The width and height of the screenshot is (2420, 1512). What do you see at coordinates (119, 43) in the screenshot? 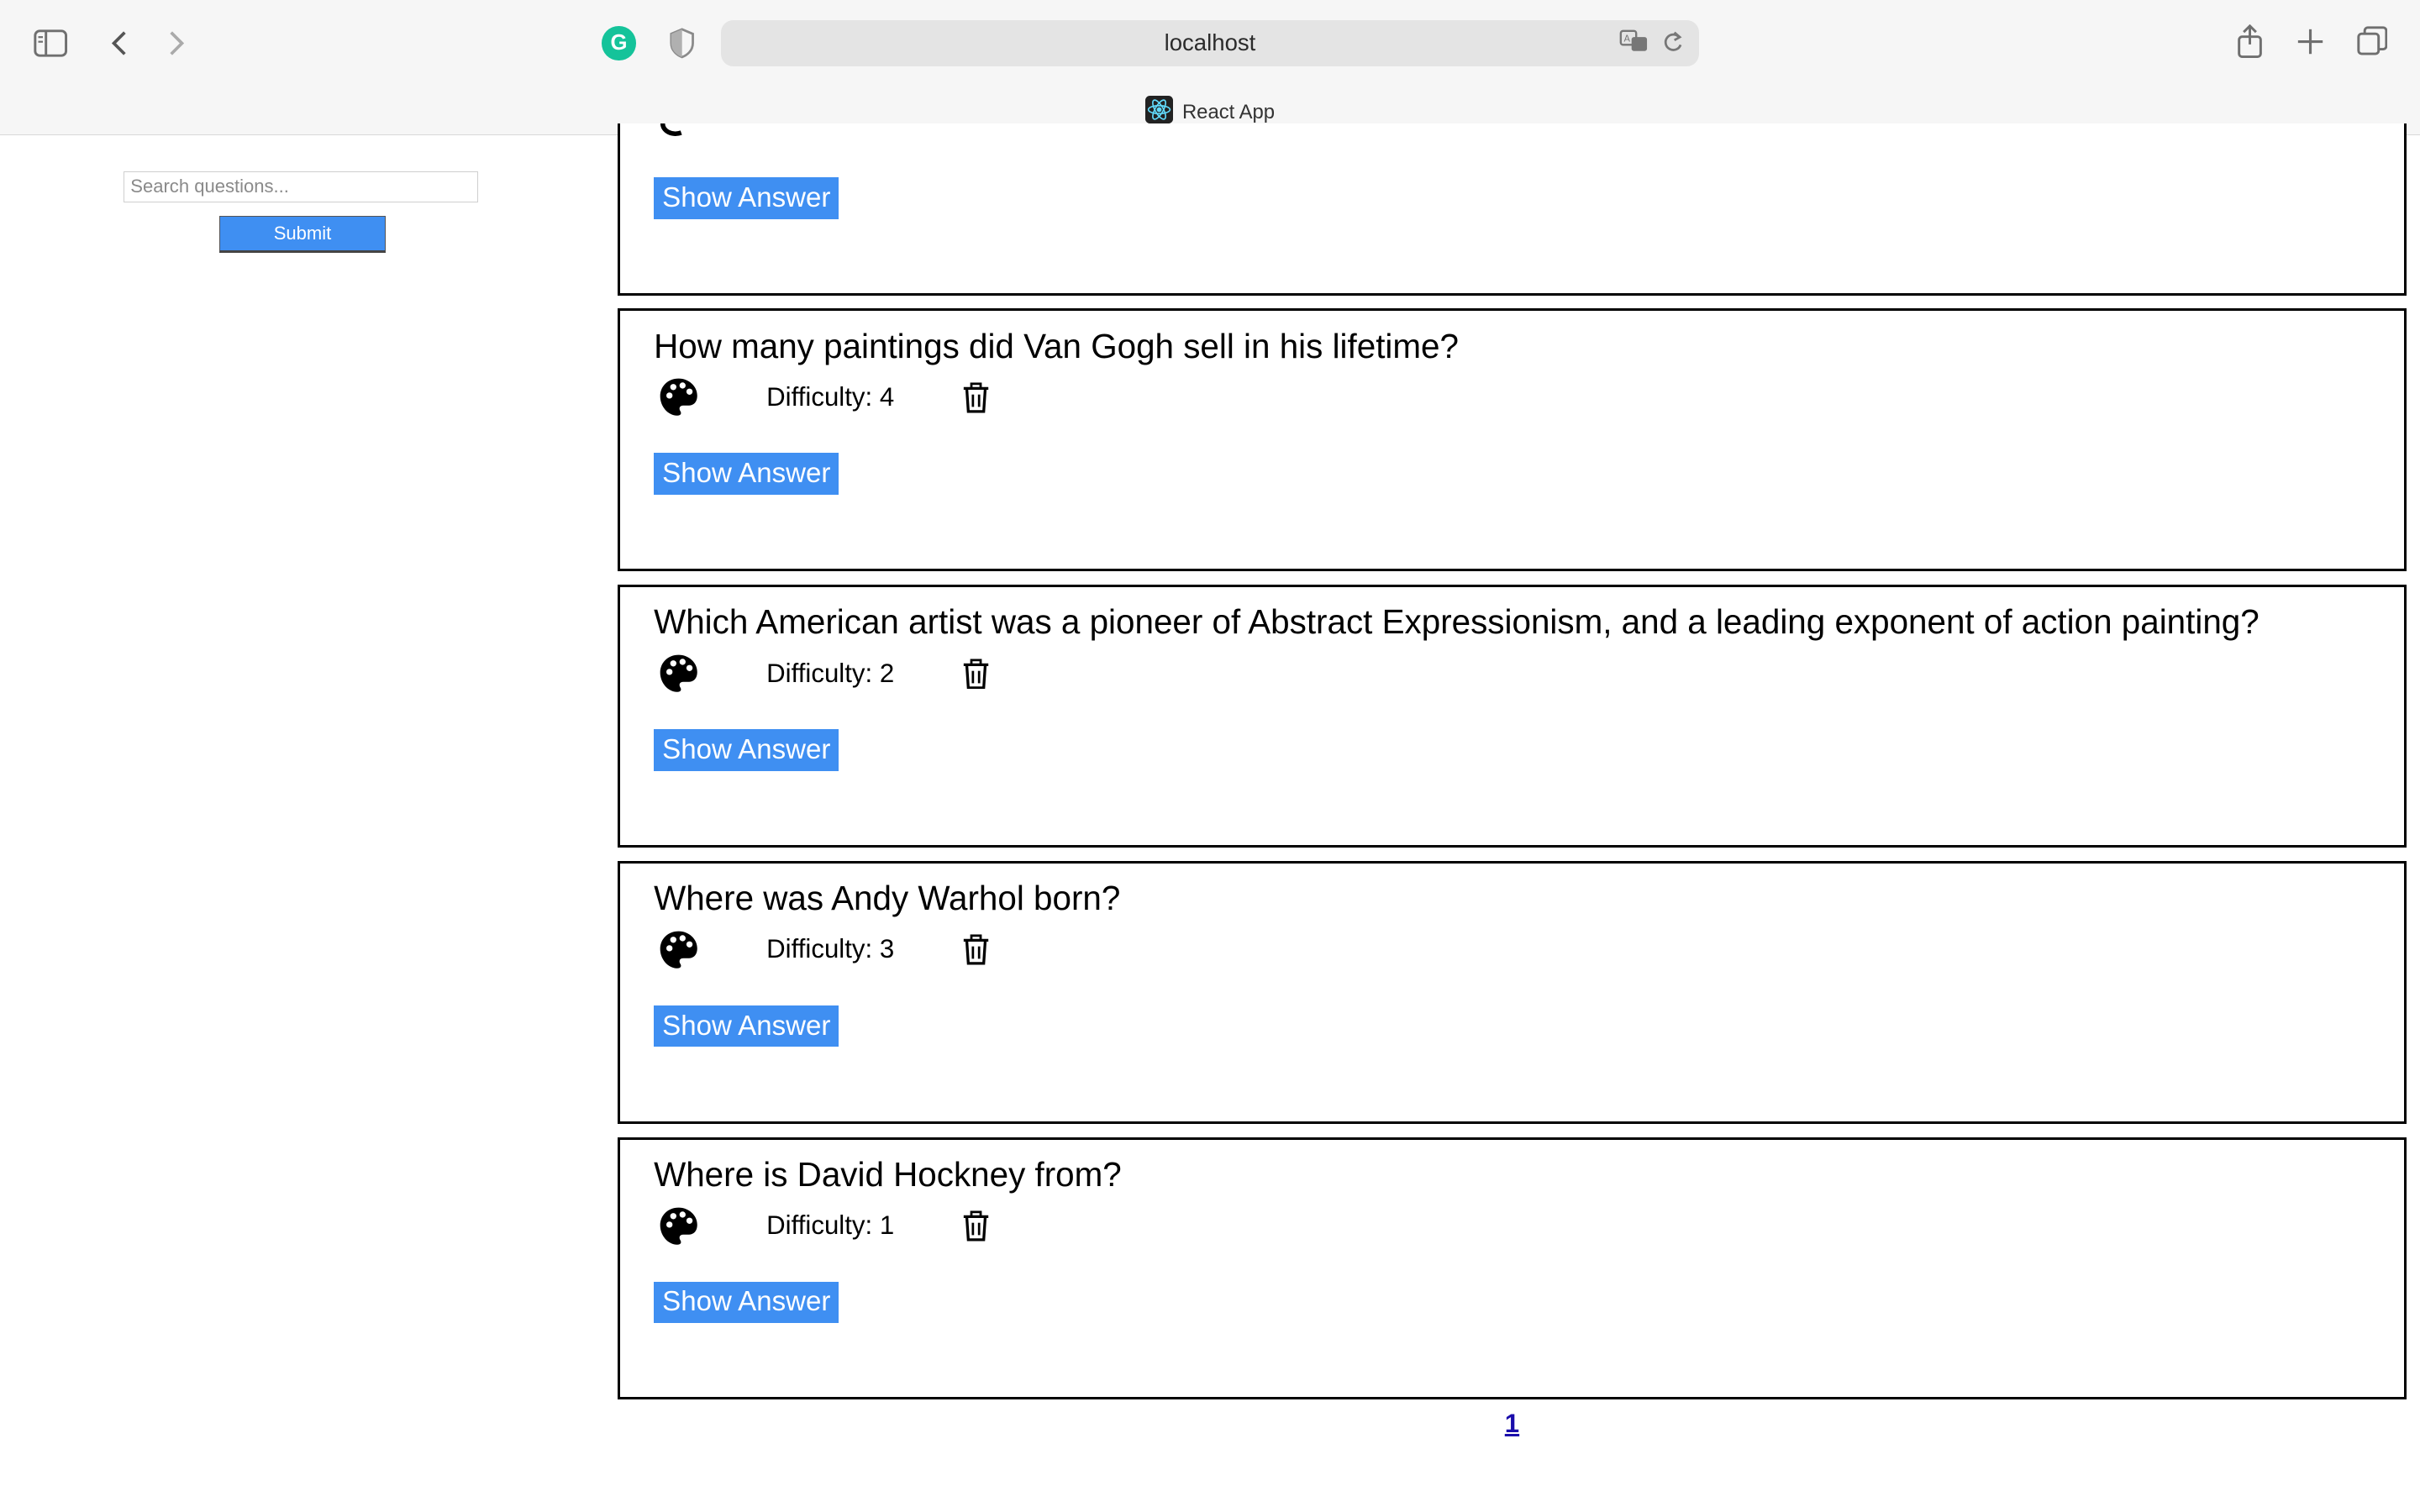
I see `back-icon` at bounding box center [119, 43].